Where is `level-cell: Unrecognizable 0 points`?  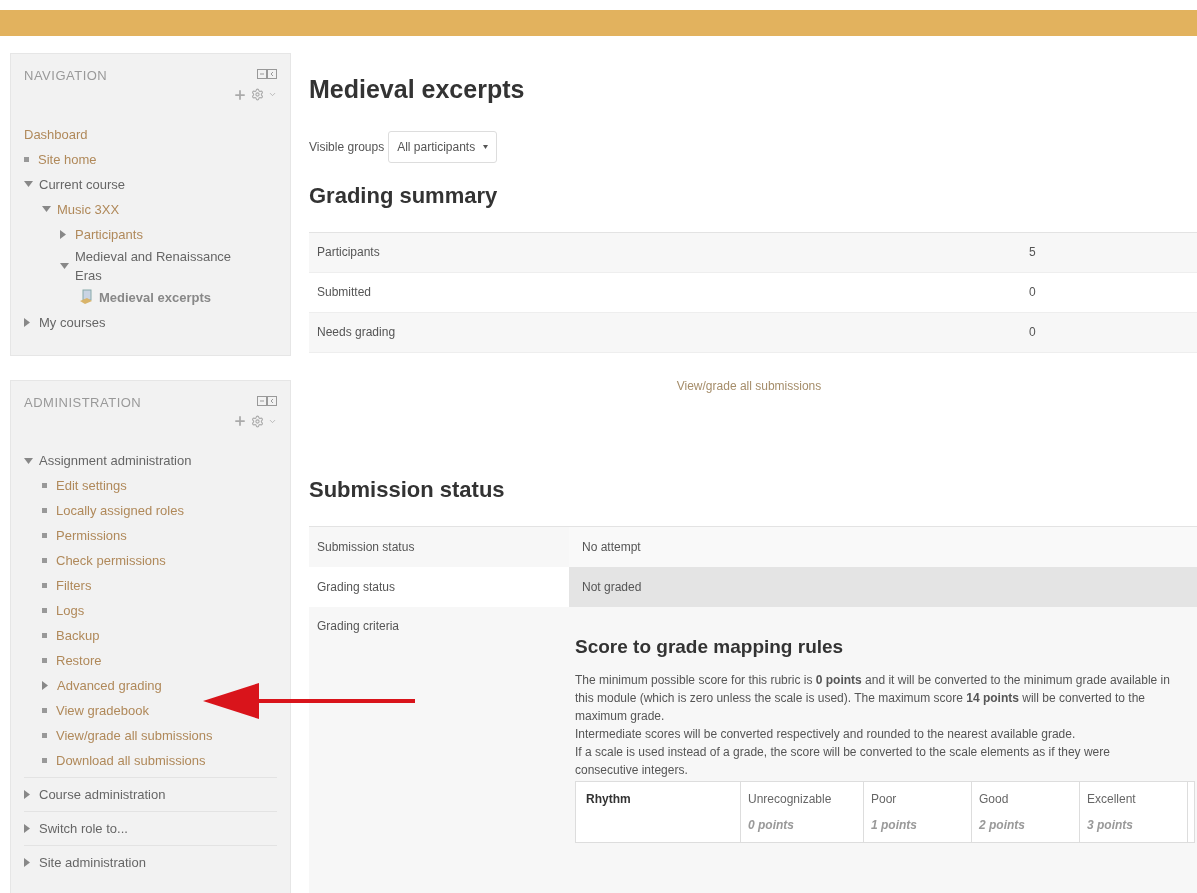
level-cell: Unrecognizable 0 points is located at coordinates (802, 812).